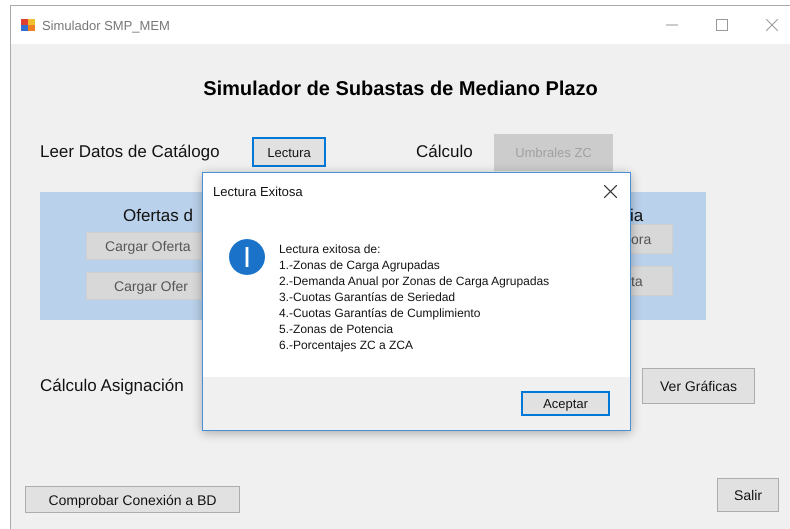 The image size is (790, 529). Describe the element at coordinates (130, 152) in the screenshot. I see `catalog-label: Leer Datos de Catálogo` at that location.